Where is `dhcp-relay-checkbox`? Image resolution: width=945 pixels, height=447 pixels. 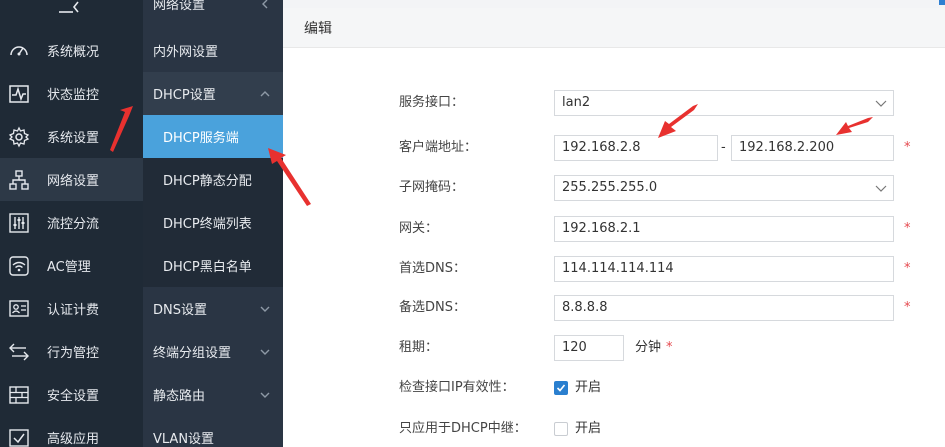 dhcp-relay-checkbox is located at coordinates (561, 429).